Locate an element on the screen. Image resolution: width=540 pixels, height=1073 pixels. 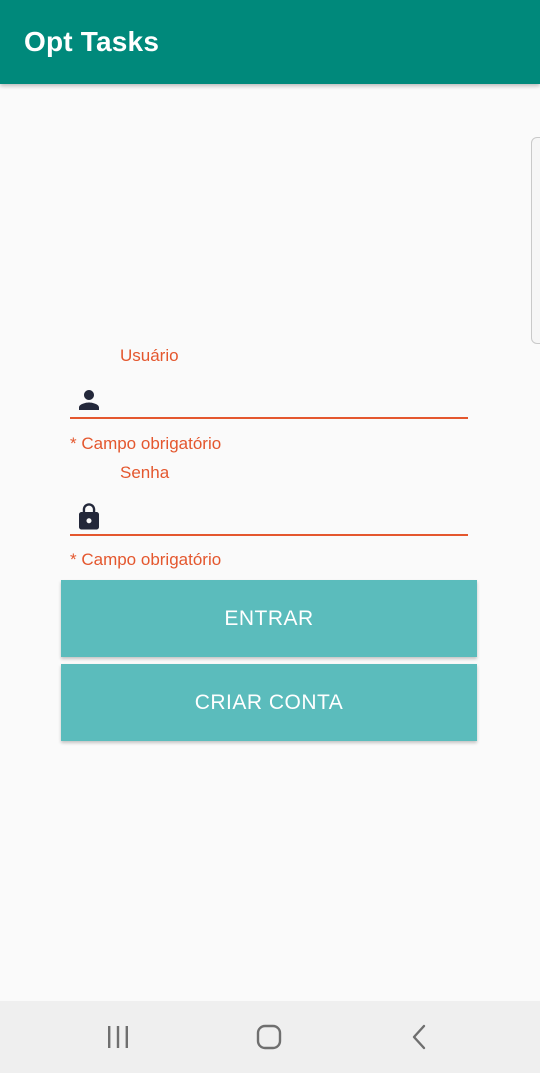
username-input-row is located at coordinates (269, 401).